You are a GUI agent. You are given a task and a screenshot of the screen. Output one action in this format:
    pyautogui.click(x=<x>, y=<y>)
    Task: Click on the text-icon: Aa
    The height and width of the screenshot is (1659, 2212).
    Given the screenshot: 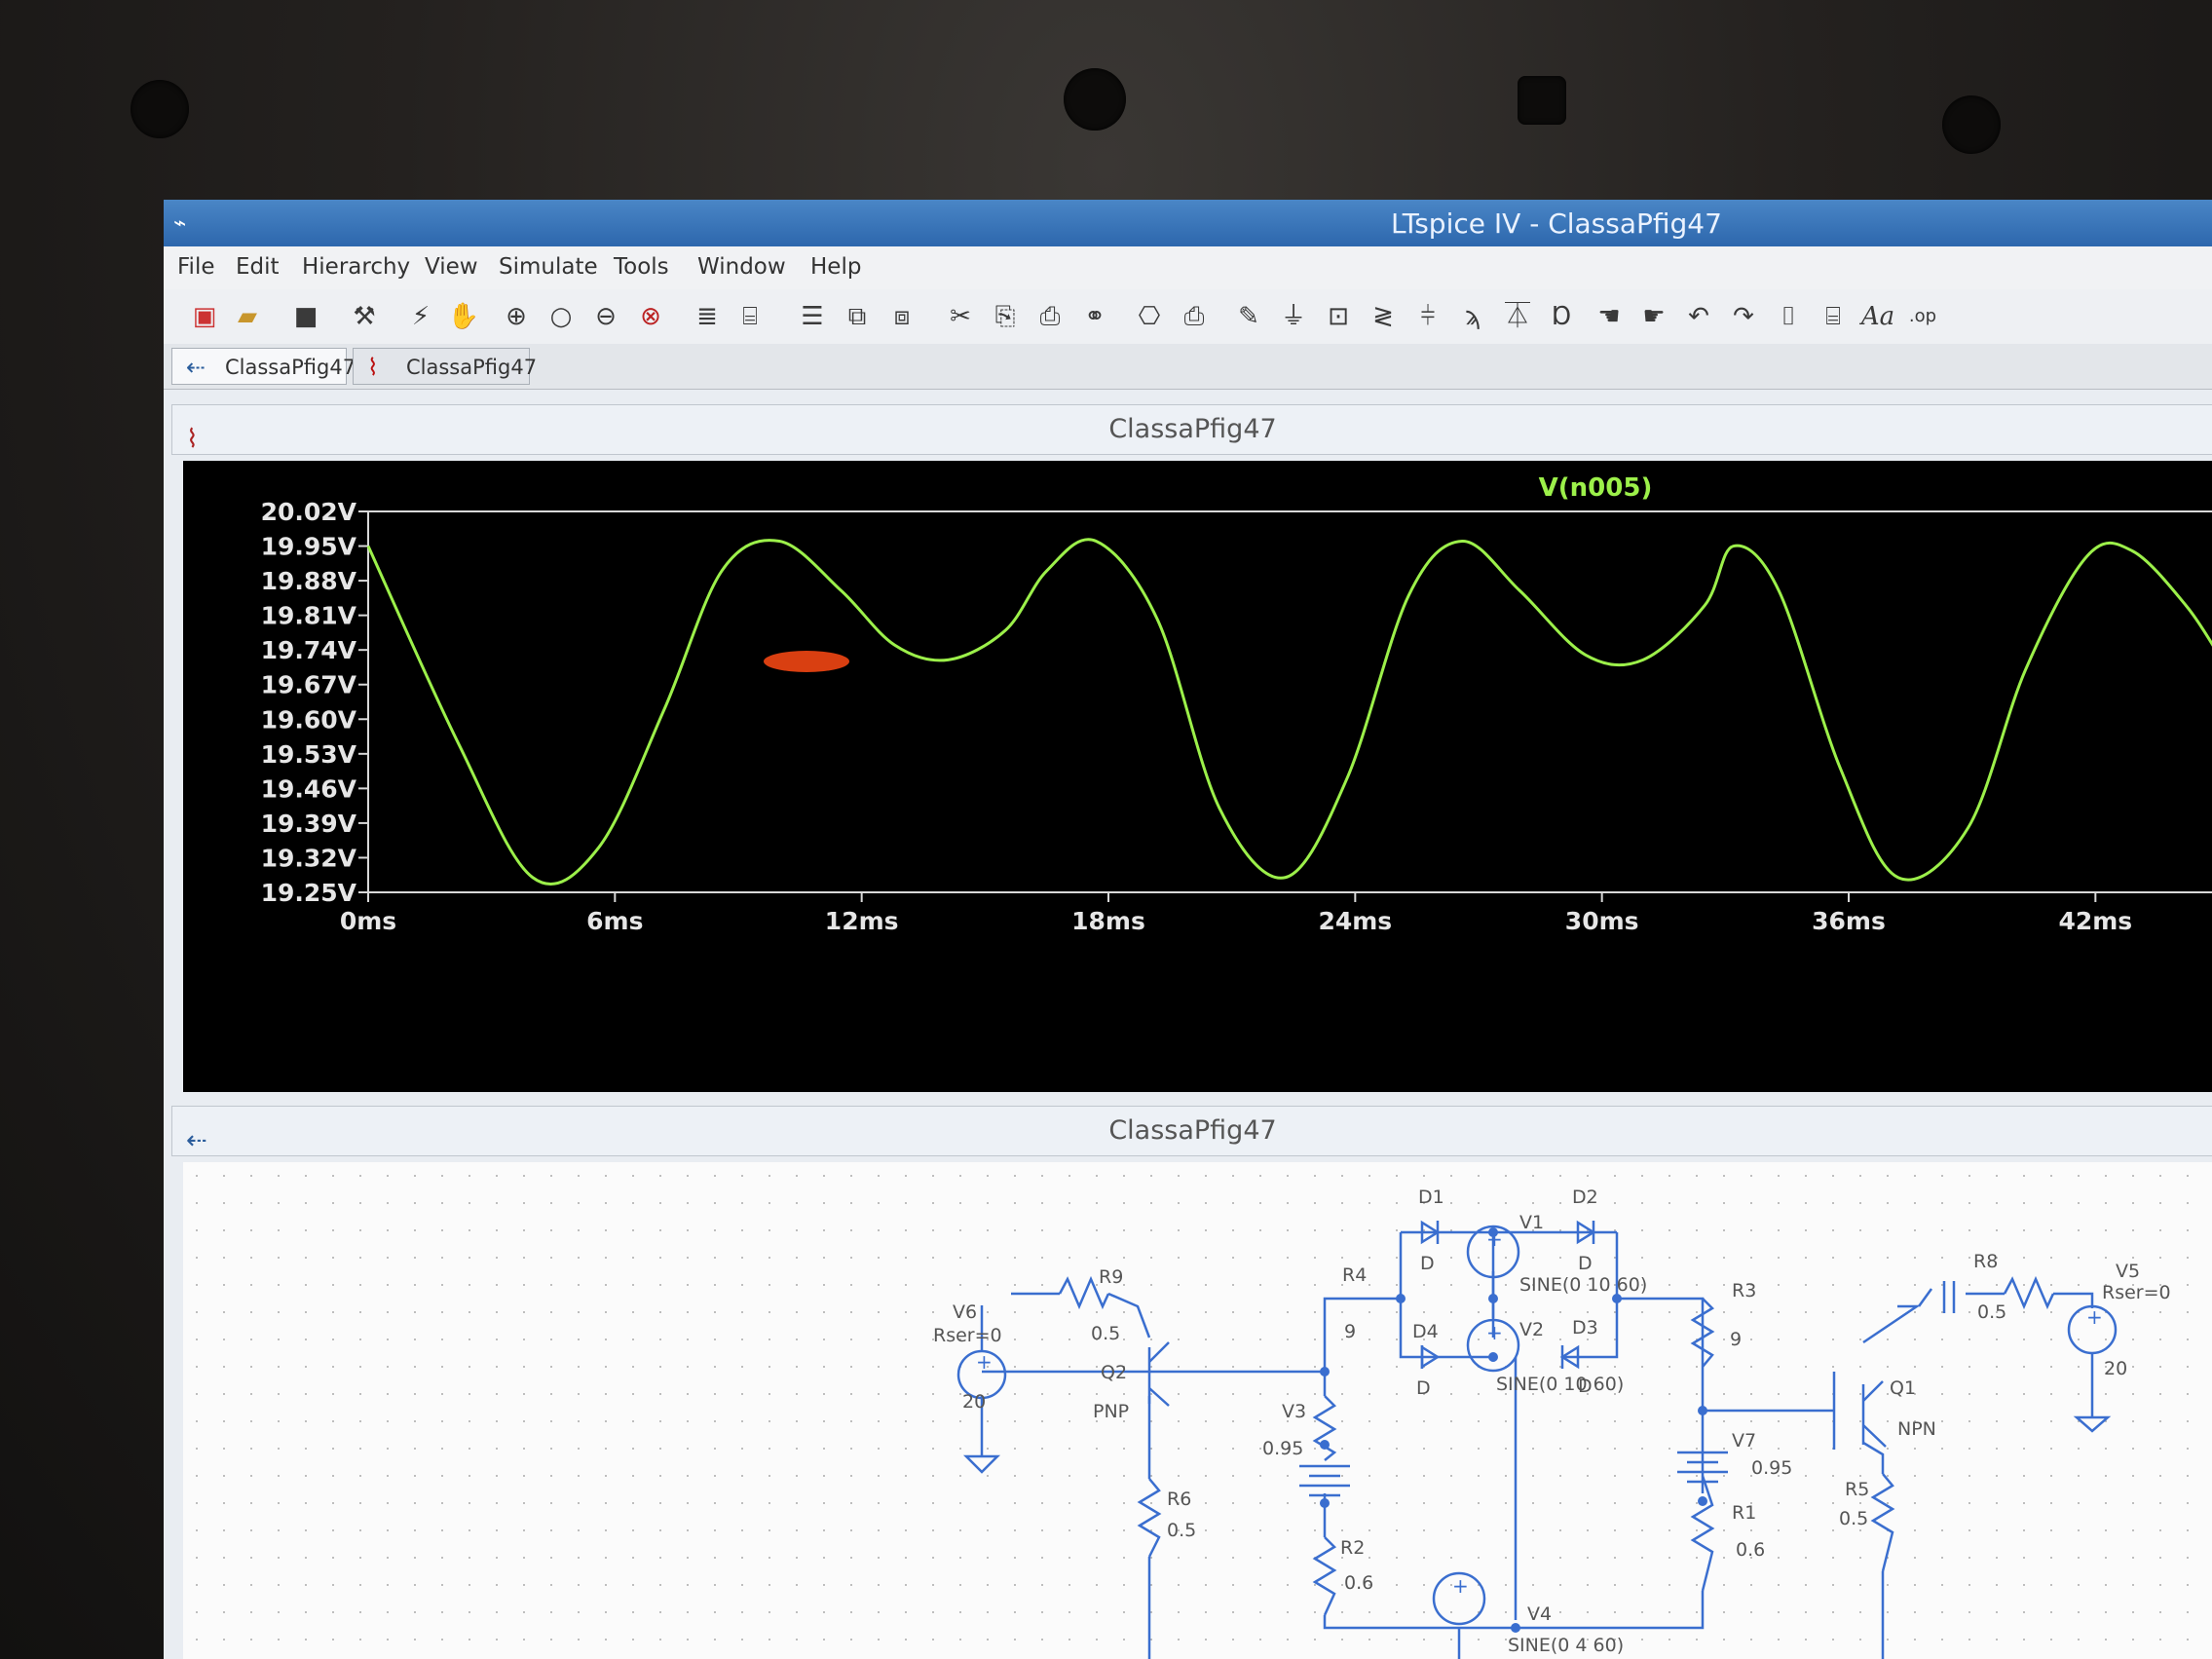 What is the action you would take?
    pyautogui.click(x=1878, y=316)
    